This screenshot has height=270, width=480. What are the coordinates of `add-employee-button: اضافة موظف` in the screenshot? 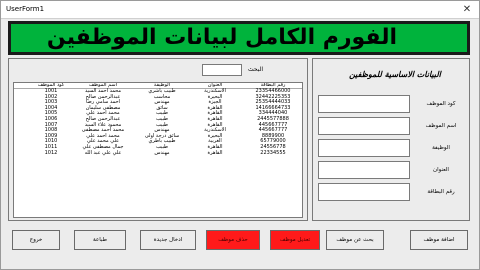 It's located at (439, 240).